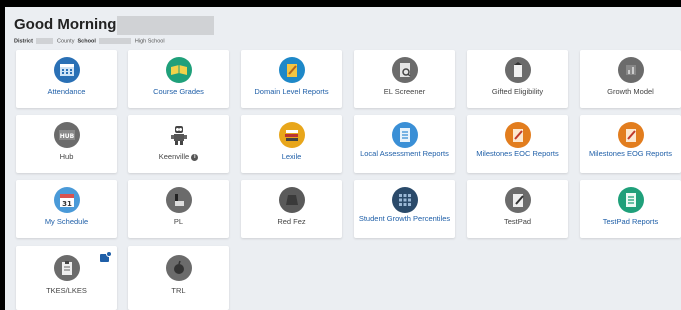 This screenshot has height=310, width=681. Describe the element at coordinates (291, 70) in the screenshot. I see `pencil-paper-icon` at that location.